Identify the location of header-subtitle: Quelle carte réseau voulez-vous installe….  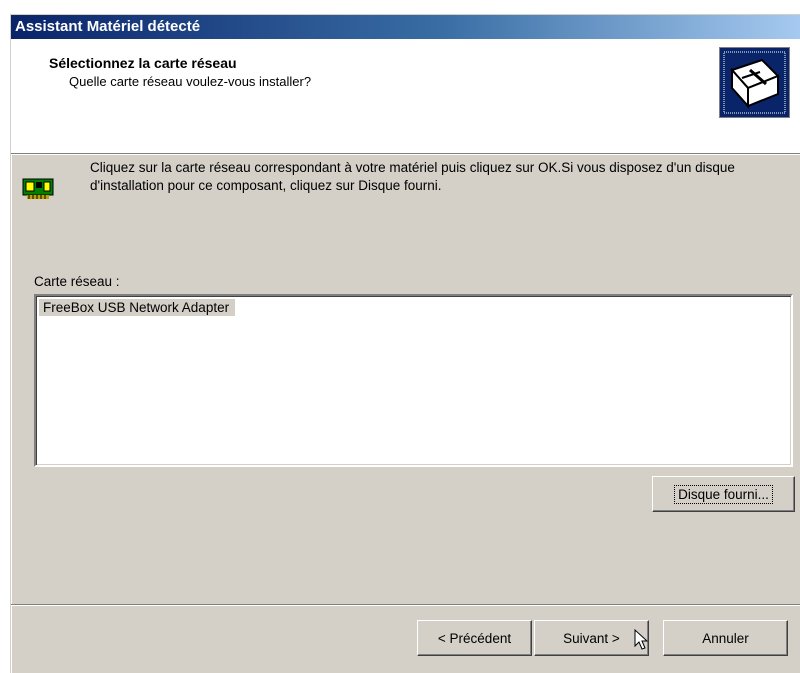
(190, 81).